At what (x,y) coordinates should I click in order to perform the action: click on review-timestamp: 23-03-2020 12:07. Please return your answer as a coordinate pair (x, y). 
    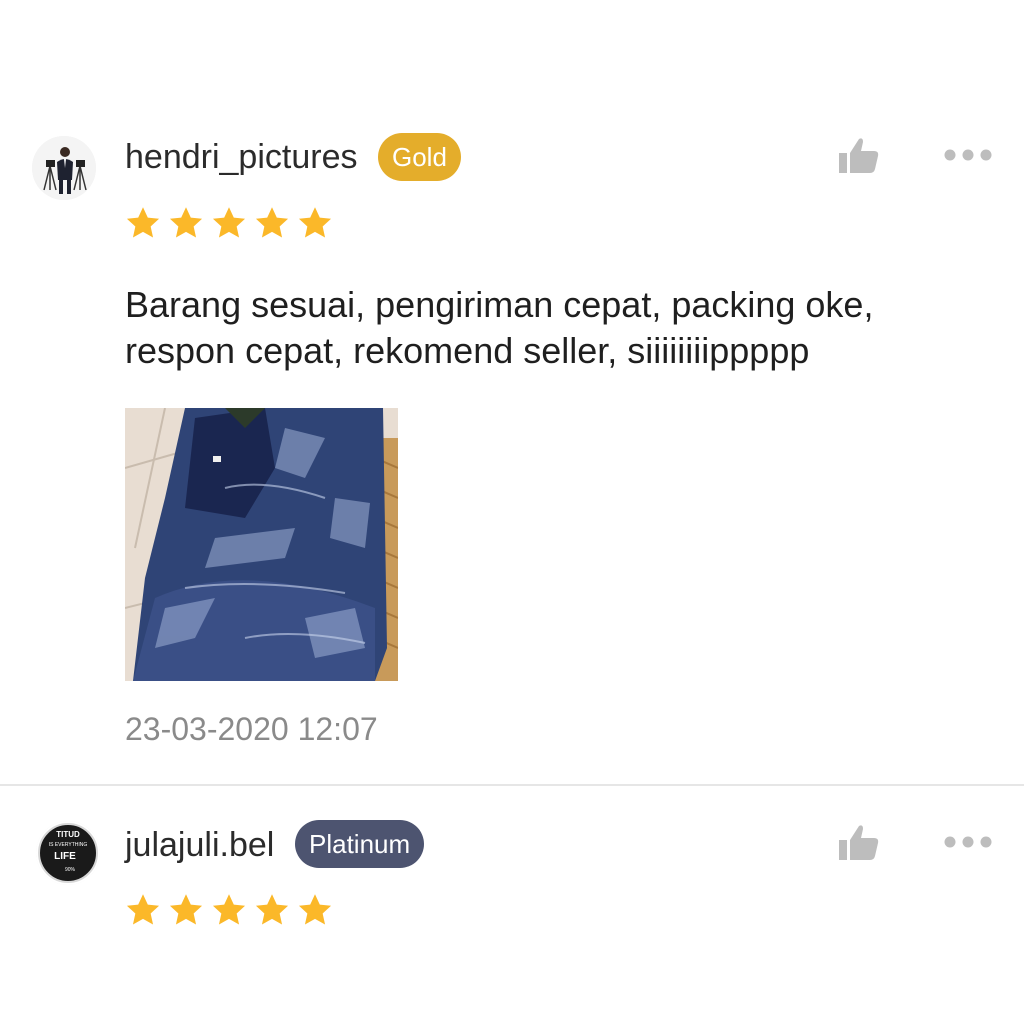
    Looking at the image, I should click on (251, 729).